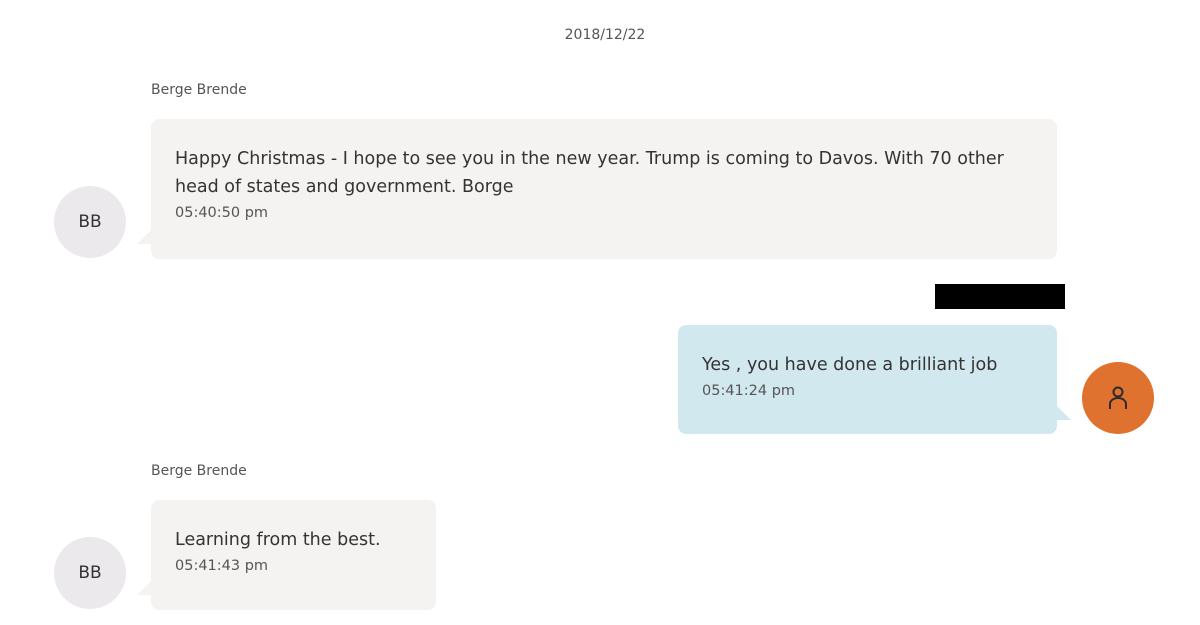  Describe the element at coordinates (850, 365) in the screenshot. I see `message-text: Yes , you have done a brilliant job` at that location.